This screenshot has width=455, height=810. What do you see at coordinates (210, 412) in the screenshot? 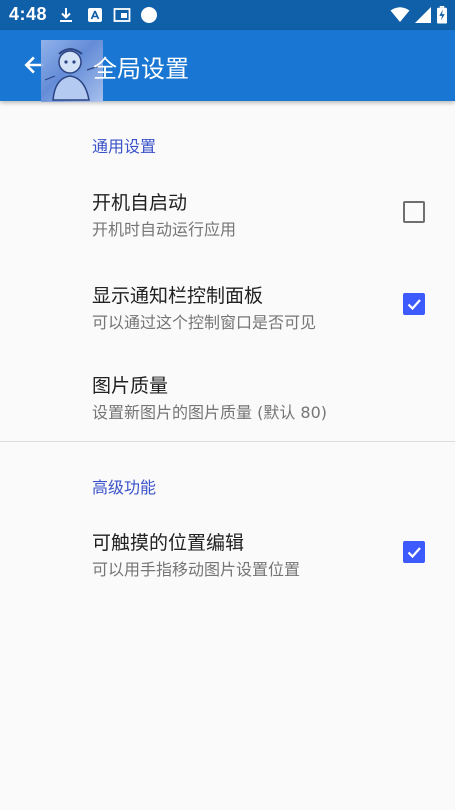
I see `setting-summary: 设置新图片的图片质量 (默认 80)` at bounding box center [210, 412].